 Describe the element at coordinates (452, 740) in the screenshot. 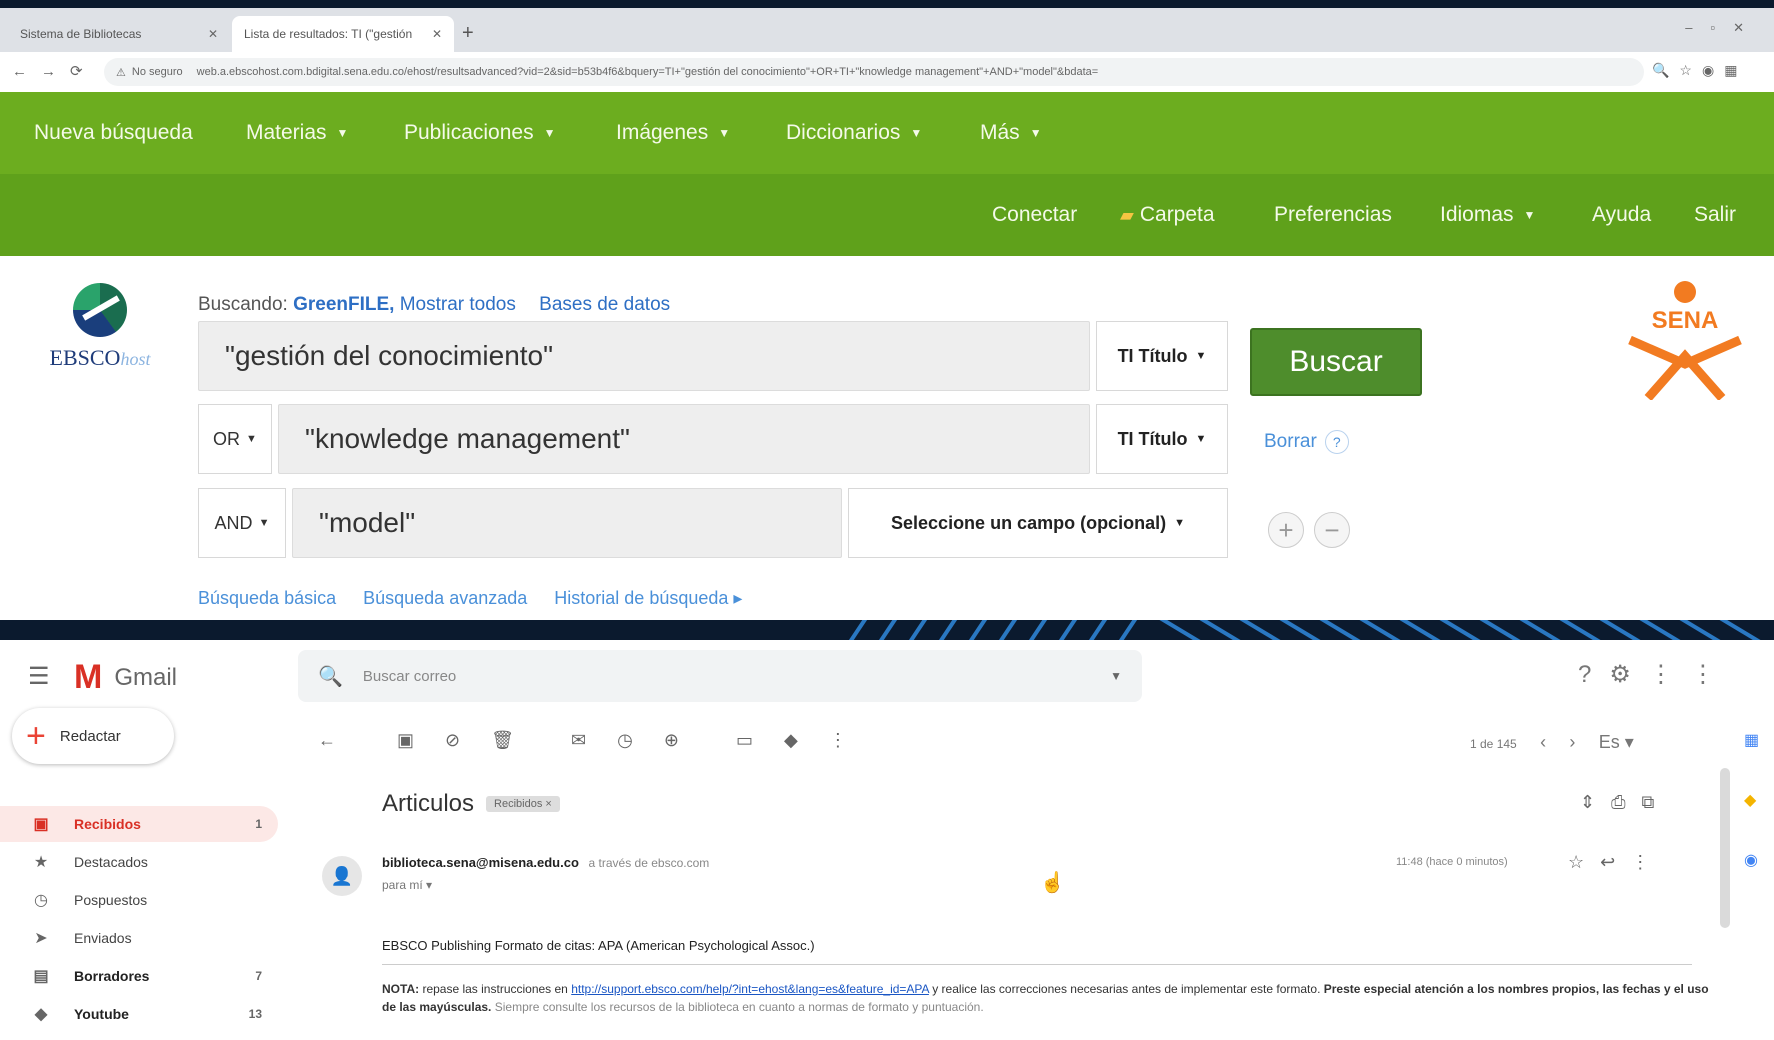

I see `spam-icon: ⊘` at that location.